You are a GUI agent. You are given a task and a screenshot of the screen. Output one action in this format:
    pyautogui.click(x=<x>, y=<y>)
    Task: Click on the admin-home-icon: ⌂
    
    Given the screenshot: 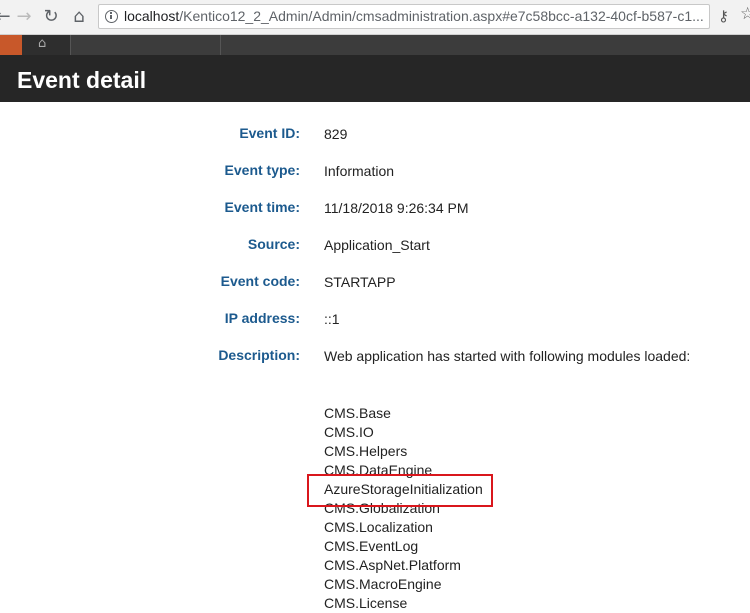 What is the action you would take?
    pyautogui.click(x=42, y=43)
    